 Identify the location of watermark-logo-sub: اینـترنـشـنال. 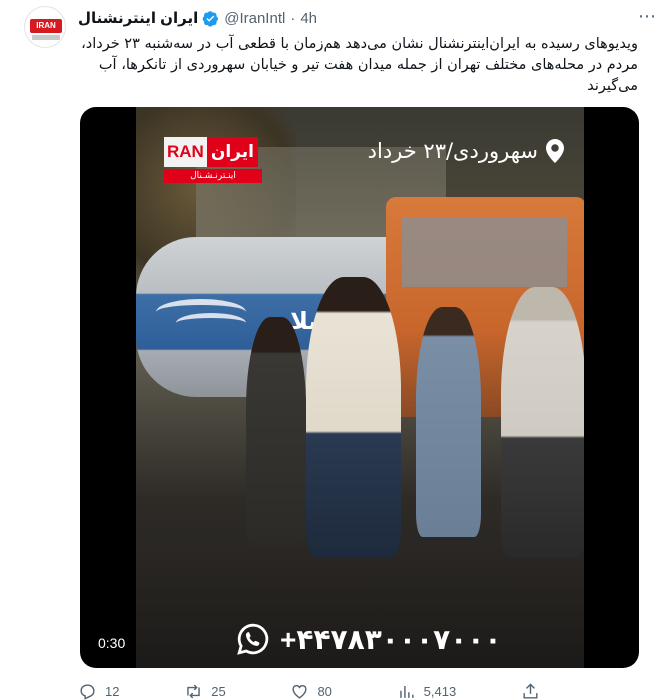
(213, 176).